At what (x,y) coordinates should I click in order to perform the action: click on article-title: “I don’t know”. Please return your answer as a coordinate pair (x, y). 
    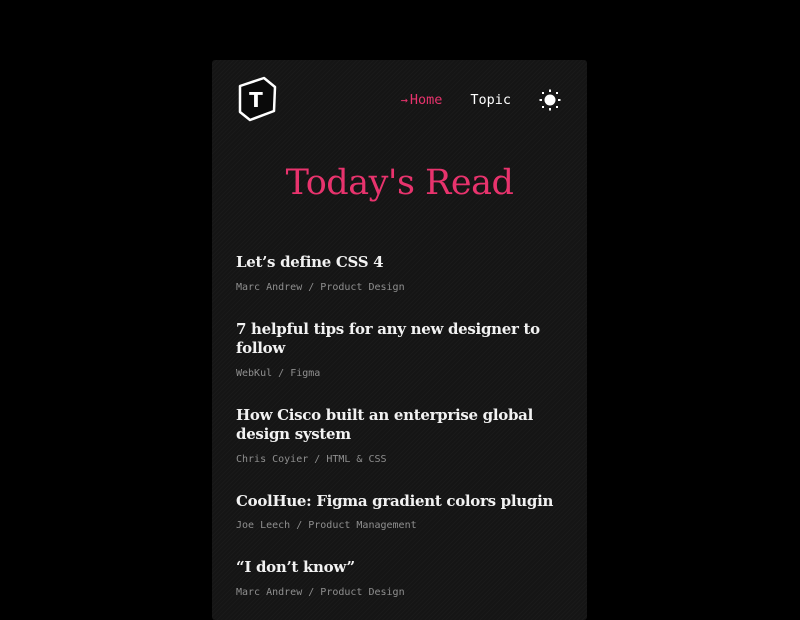
    Looking at the image, I should click on (401, 568).